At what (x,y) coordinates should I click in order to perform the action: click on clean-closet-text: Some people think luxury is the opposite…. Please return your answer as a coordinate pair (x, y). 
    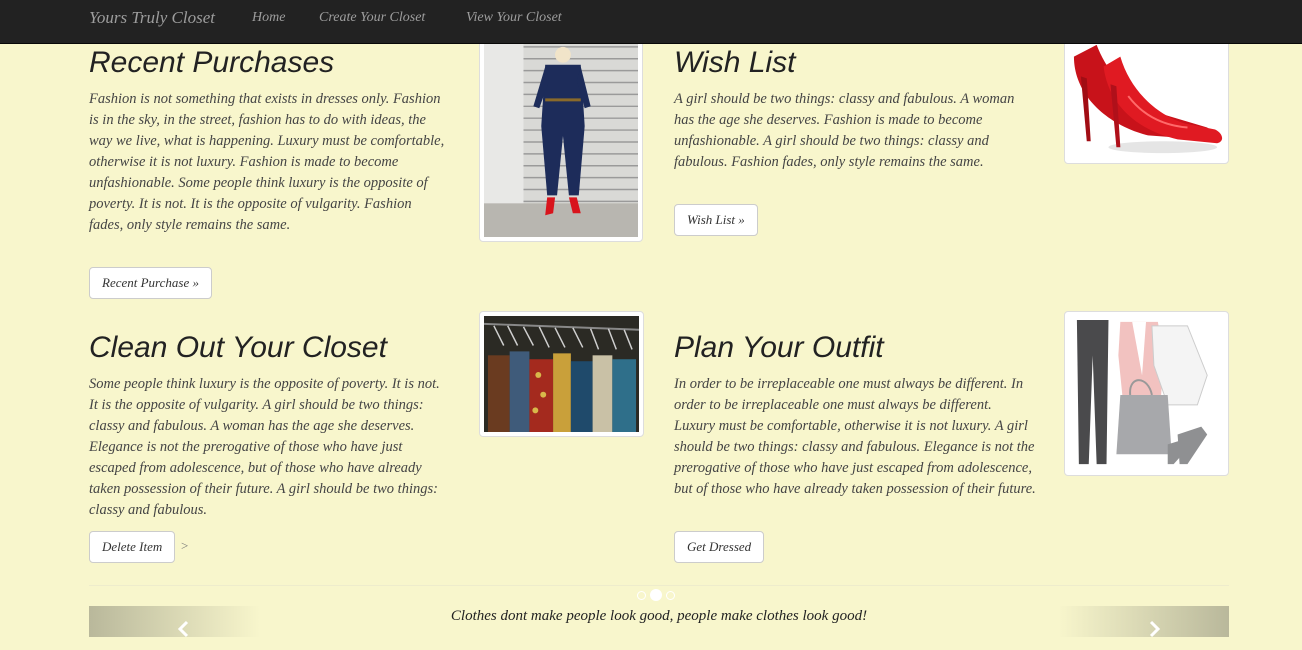
    Looking at the image, I should click on (264, 447).